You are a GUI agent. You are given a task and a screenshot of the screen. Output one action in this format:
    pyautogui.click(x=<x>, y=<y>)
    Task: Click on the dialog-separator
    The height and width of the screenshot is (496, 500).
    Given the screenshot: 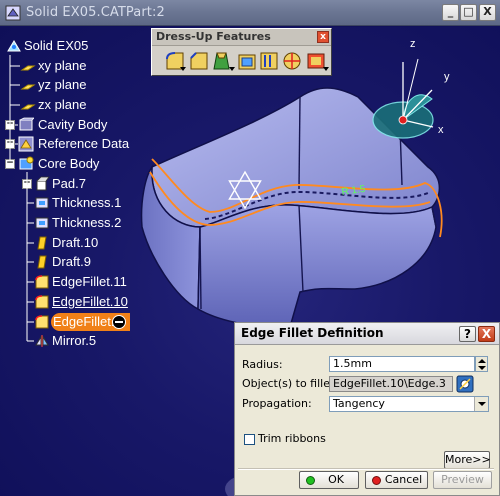 What is the action you would take?
    pyautogui.click(x=366, y=469)
    